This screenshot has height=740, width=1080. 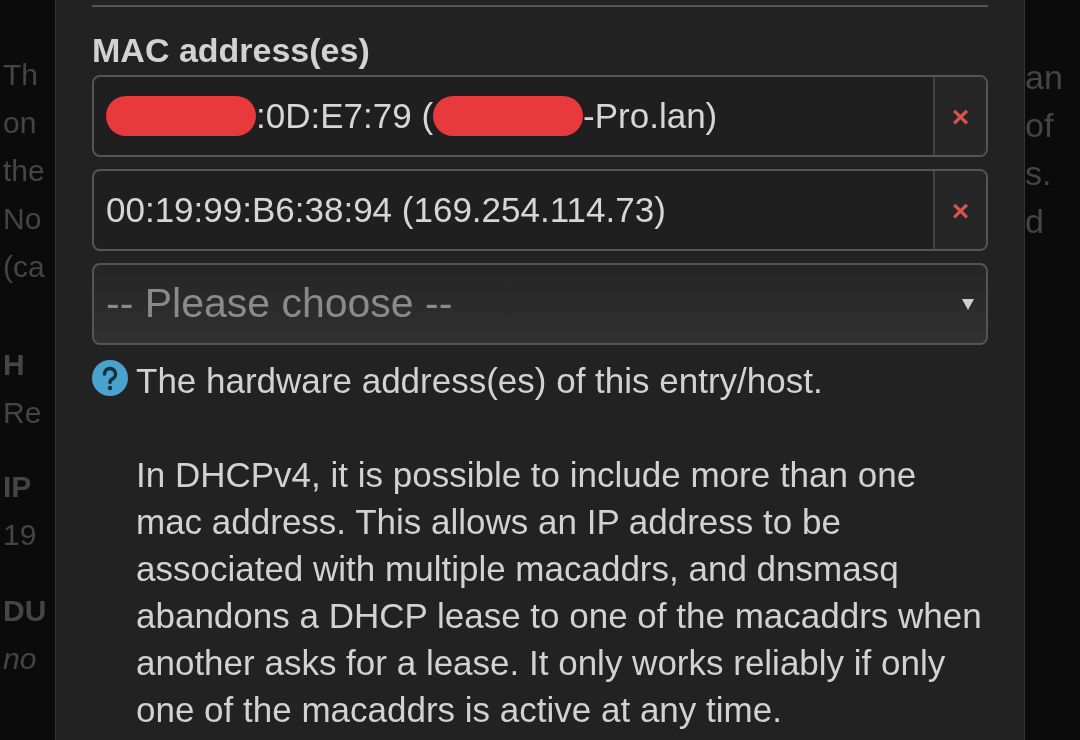 I want to click on background-text: on, so click(x=20, y=123).